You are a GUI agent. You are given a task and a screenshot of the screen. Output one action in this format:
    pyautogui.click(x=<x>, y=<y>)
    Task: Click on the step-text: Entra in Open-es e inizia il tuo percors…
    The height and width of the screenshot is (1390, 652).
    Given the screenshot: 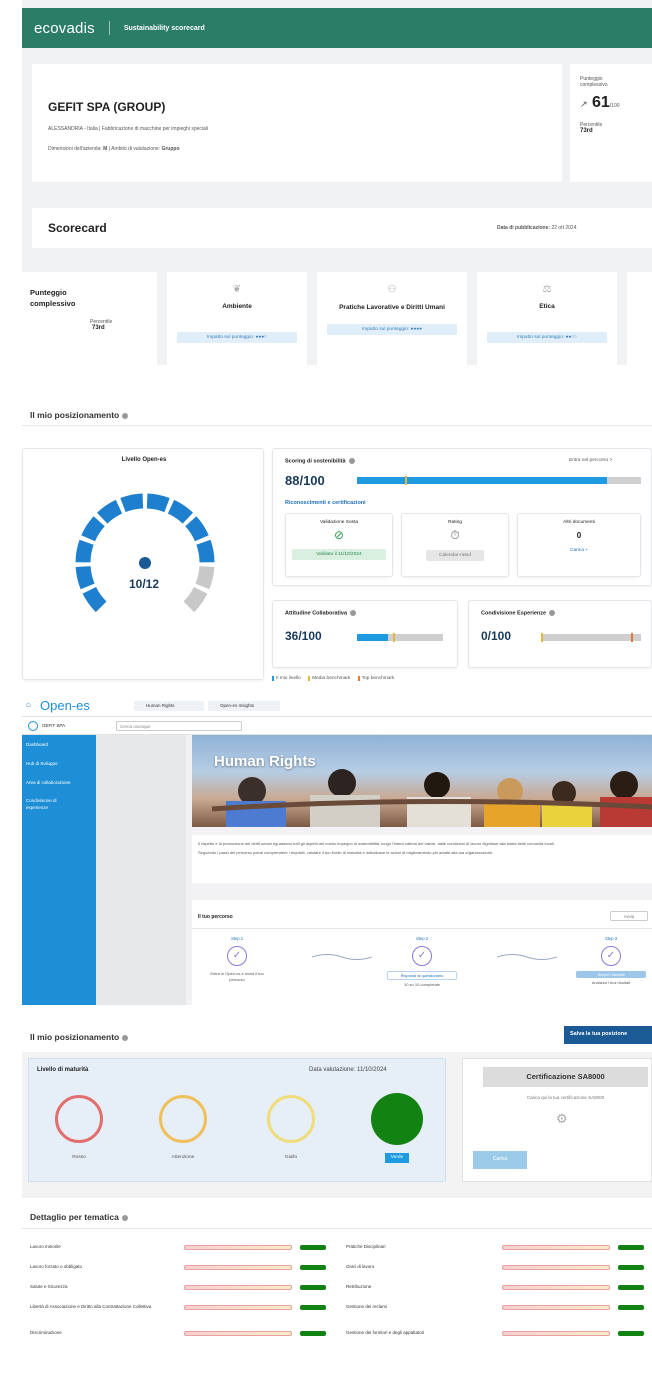 What is the action you would take?
    pyautogui.click(x=237, y=976)
    